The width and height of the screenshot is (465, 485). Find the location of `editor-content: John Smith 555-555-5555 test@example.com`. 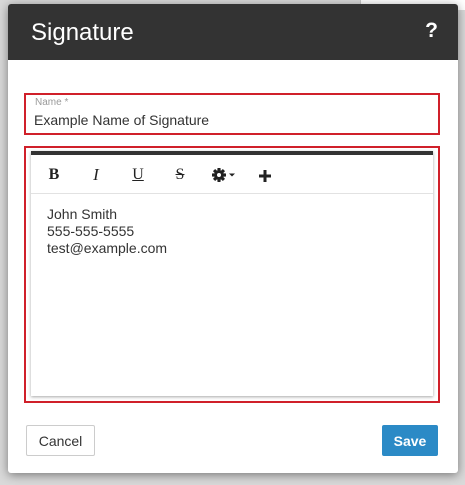

editor-content: John Smith 555-555-5555 test@example.com is located at coordinates (232, 231).